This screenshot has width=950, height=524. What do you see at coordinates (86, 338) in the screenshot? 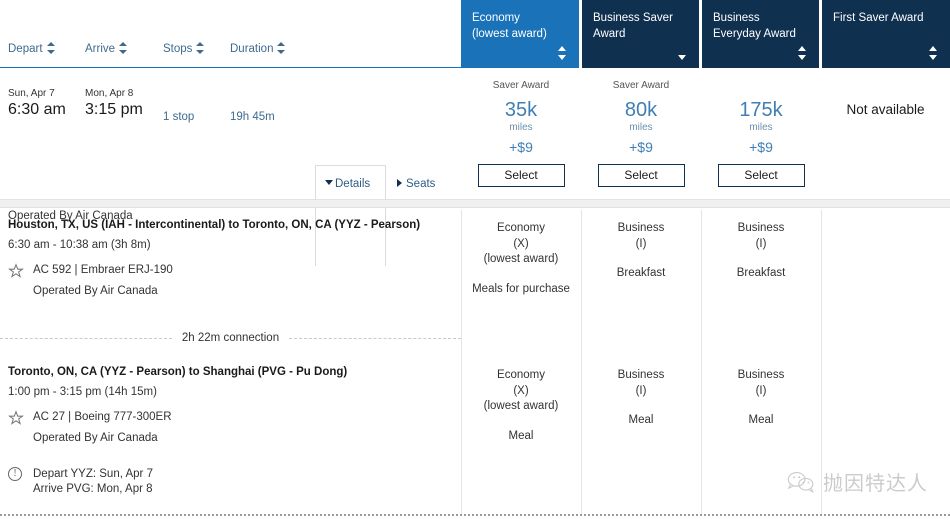
I see `connection-line-left` at bounding box center [86, 338].